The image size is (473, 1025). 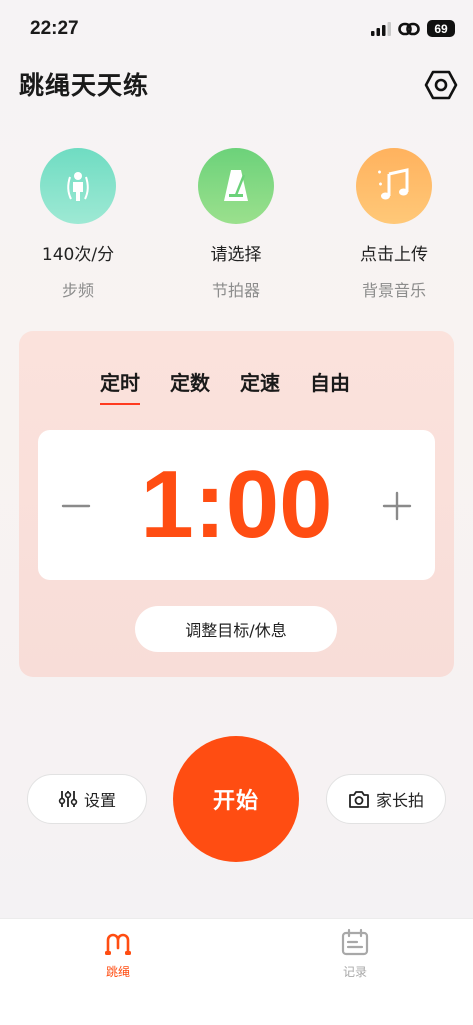 I want to click on metronome-label: 节拍器, so click(x=235, y=290).